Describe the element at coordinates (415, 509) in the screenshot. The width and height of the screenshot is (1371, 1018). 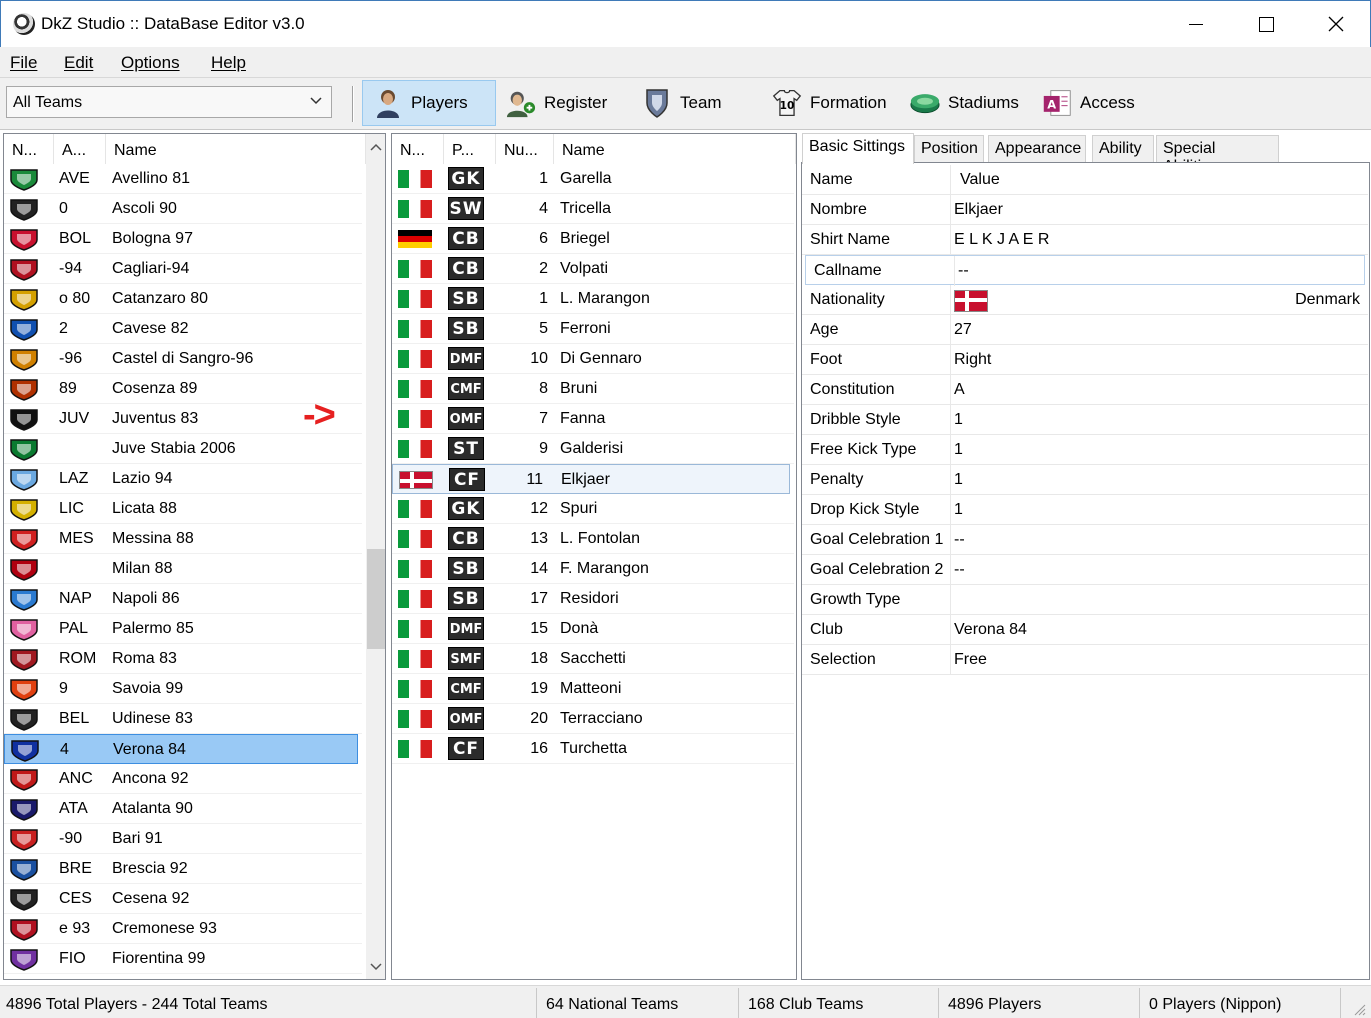
I see `nation-flag-icon` at that location.